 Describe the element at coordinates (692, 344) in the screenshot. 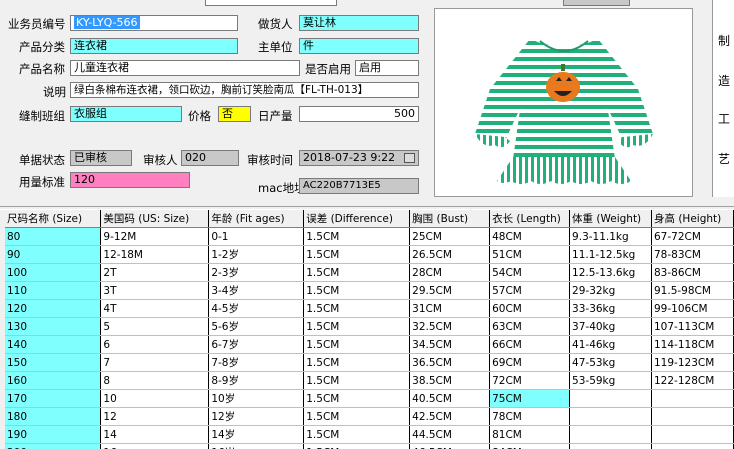

I see `table-cell: 114-118CM` at that location.